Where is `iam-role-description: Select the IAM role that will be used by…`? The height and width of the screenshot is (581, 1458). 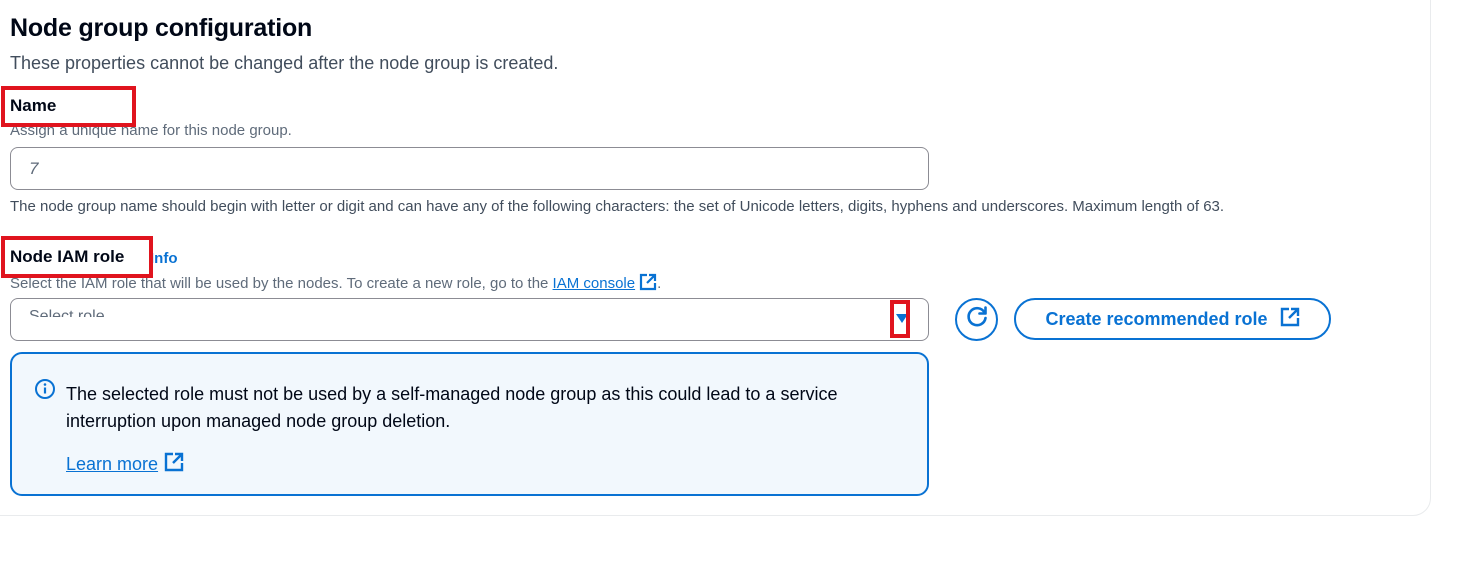
iam-role-description: Select the IAM role that will be used by… is located at coordinates (335, 284).